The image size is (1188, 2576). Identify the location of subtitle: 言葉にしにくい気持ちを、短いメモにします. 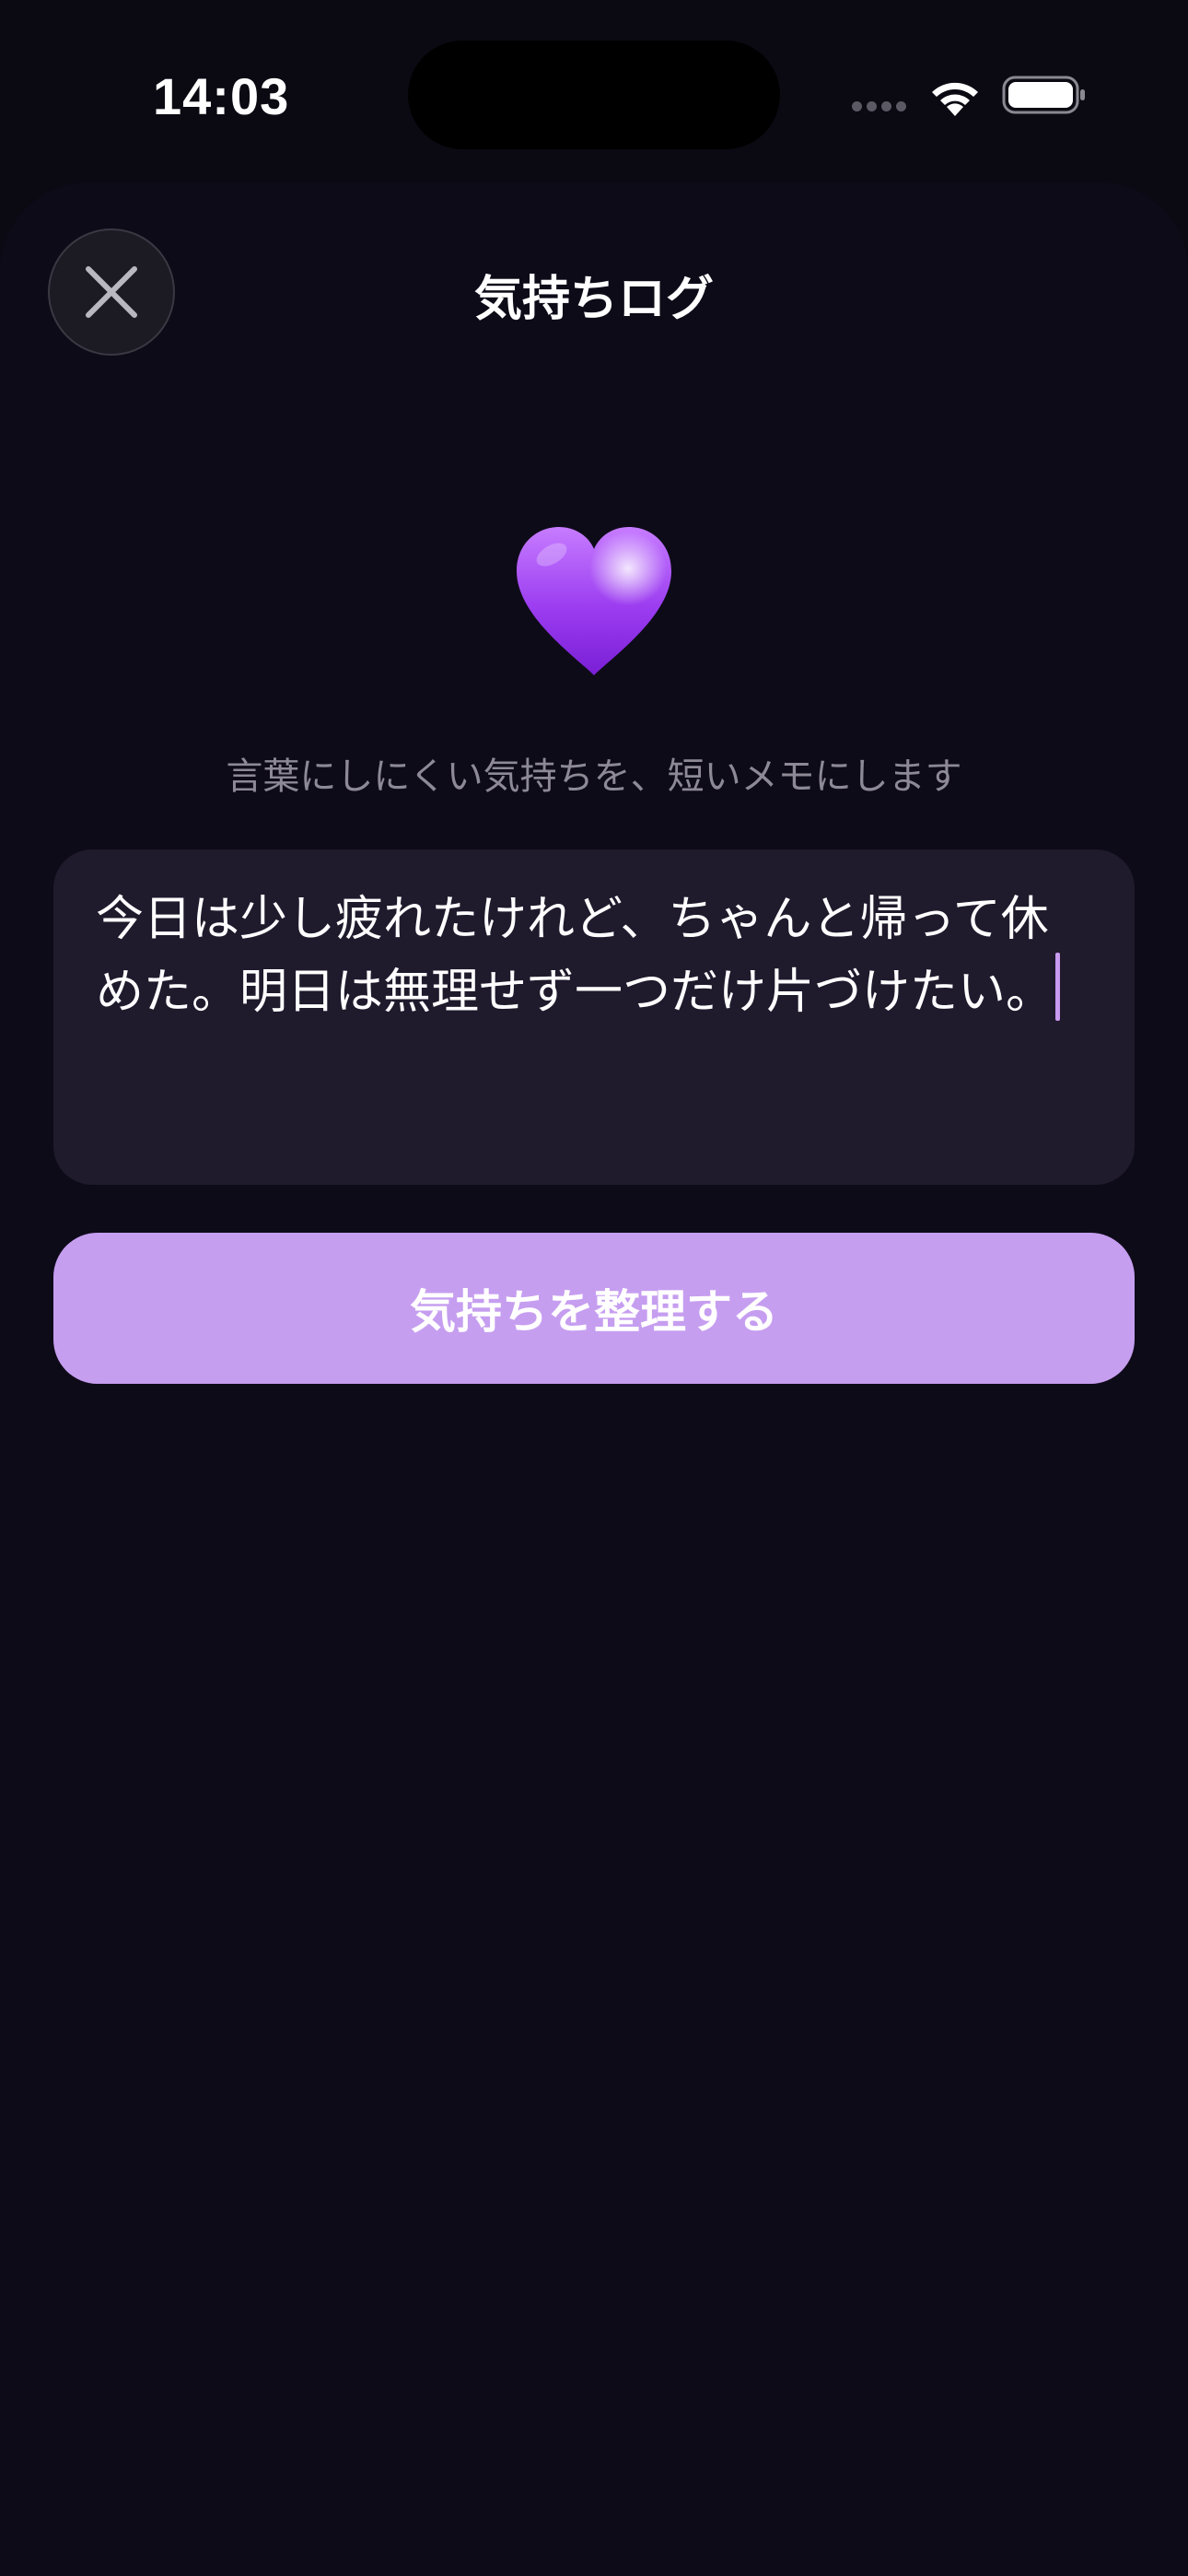
(594, 776).